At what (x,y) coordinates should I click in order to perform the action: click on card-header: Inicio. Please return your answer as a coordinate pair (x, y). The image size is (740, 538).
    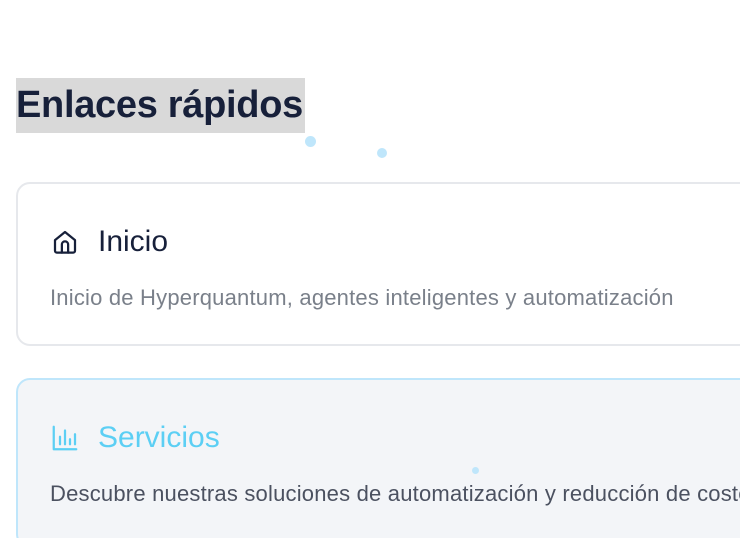
    Looking at the image, I should click on (109, 242).